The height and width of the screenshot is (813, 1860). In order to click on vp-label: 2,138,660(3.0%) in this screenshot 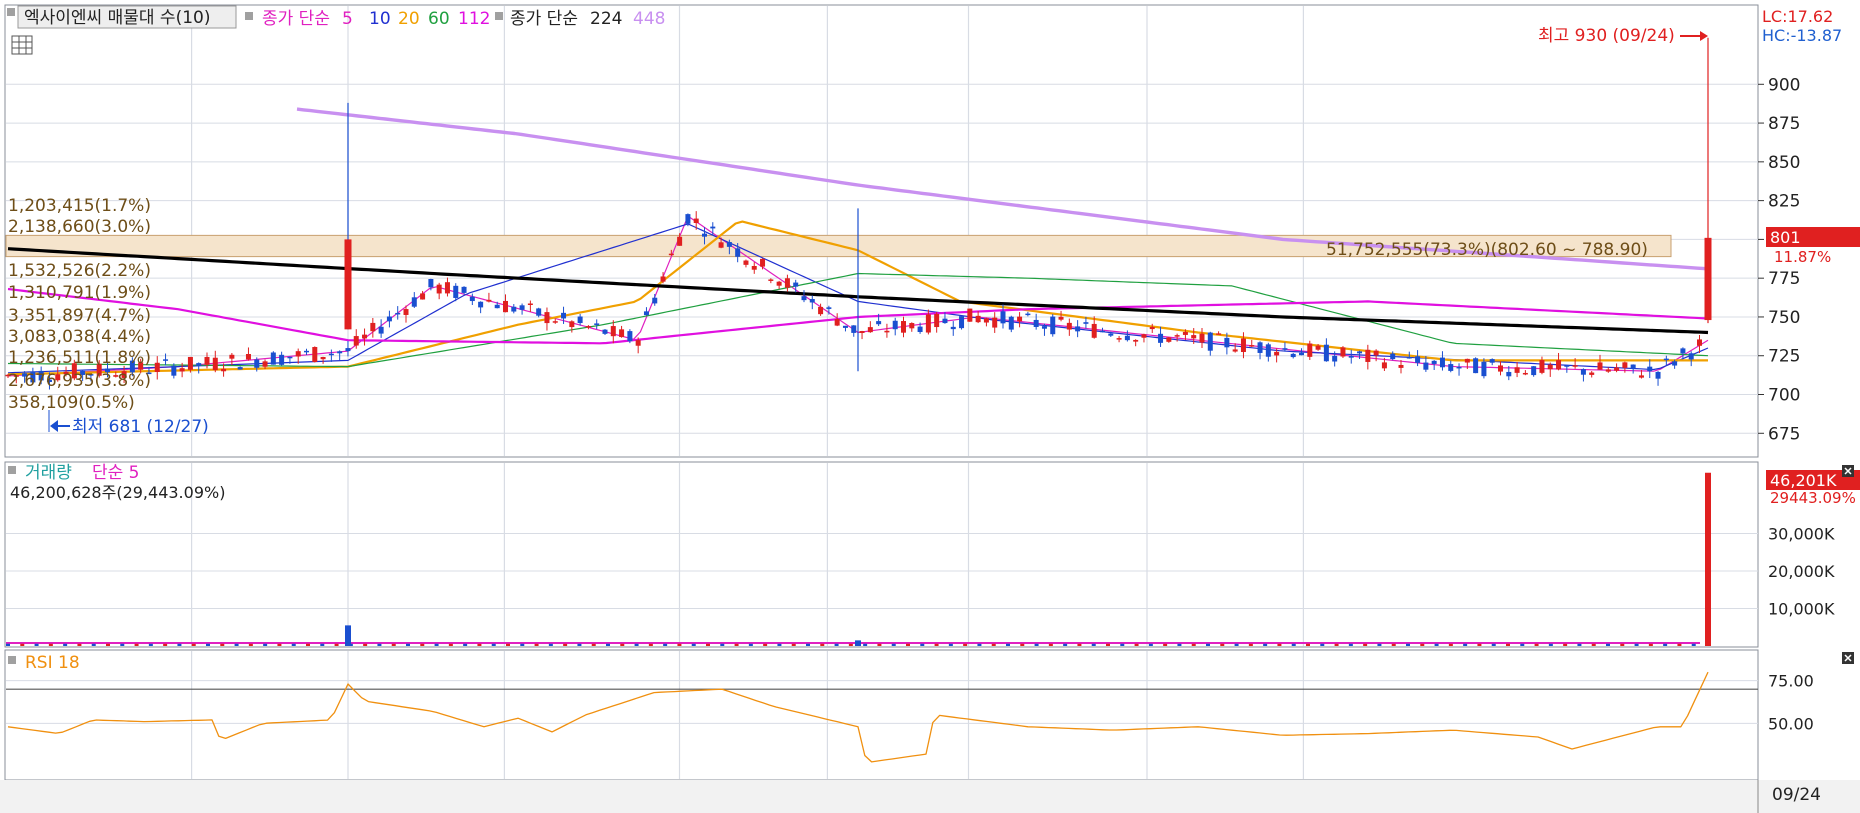, I will do `click(79, 227)`.